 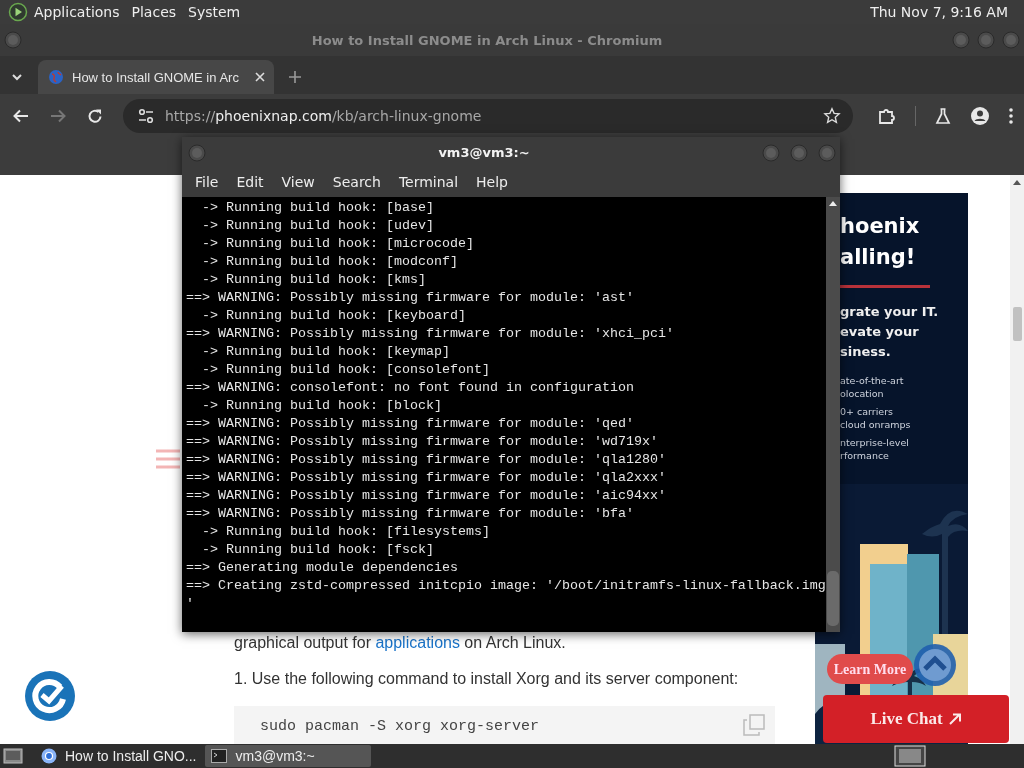 I want to click on paragraph: 1. Use the following command to install Xorg and its server component:, so click(x=487, y=679).